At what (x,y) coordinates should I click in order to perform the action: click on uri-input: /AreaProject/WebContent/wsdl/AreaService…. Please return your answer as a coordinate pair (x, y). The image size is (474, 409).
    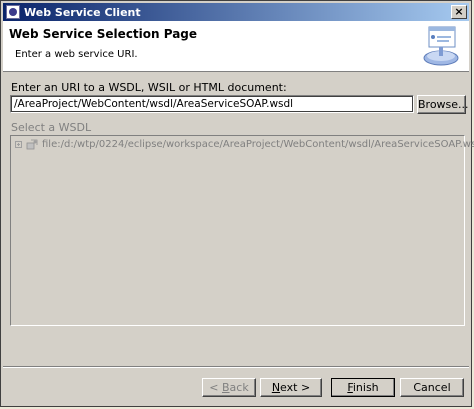
    Looking at the image, I should click on (212, 104).